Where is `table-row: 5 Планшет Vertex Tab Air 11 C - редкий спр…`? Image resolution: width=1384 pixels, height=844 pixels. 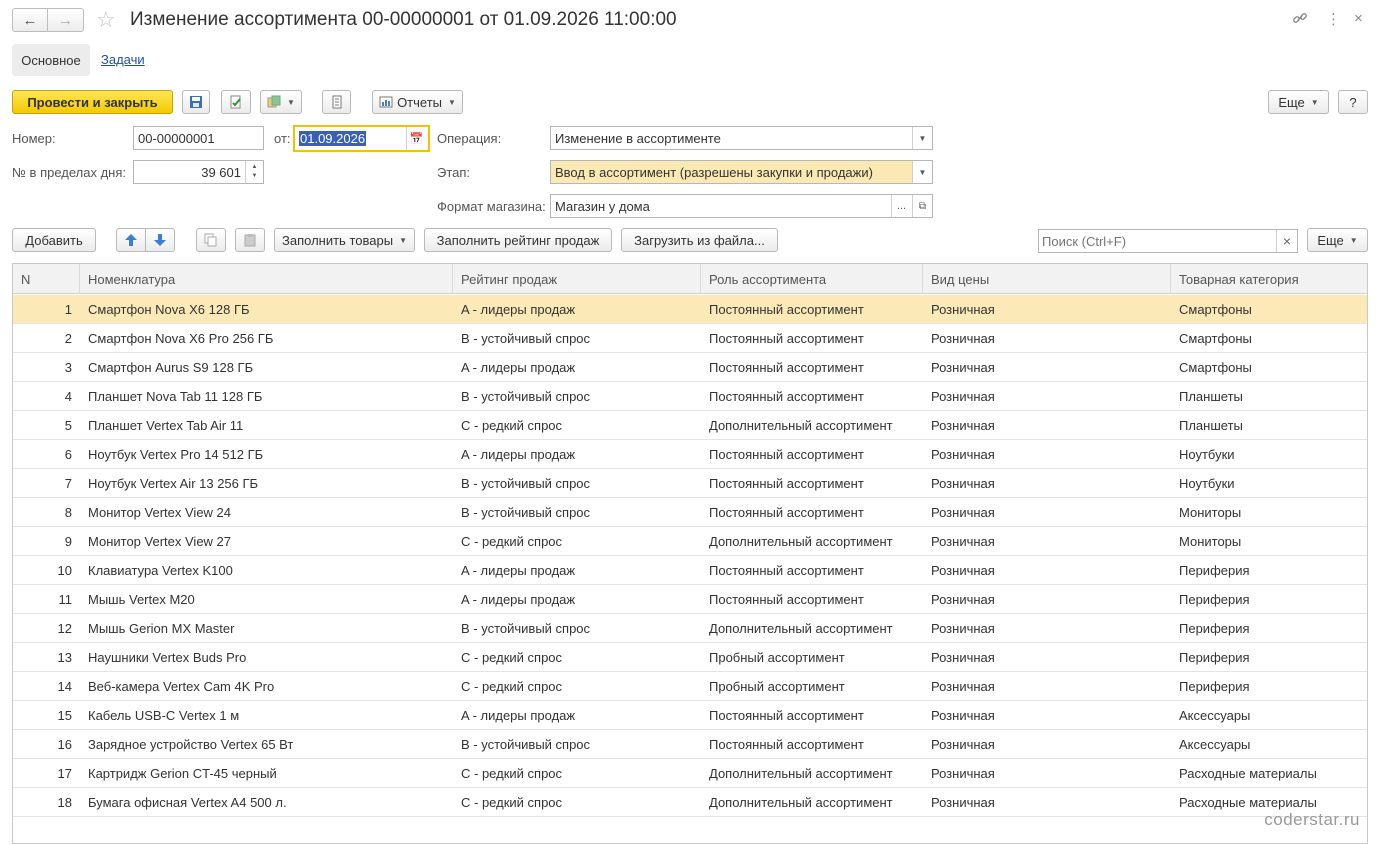
table-row: 5 Планшет Vertex Tab Air 11 C - редкий спр… is located at coordinates (690, 425).